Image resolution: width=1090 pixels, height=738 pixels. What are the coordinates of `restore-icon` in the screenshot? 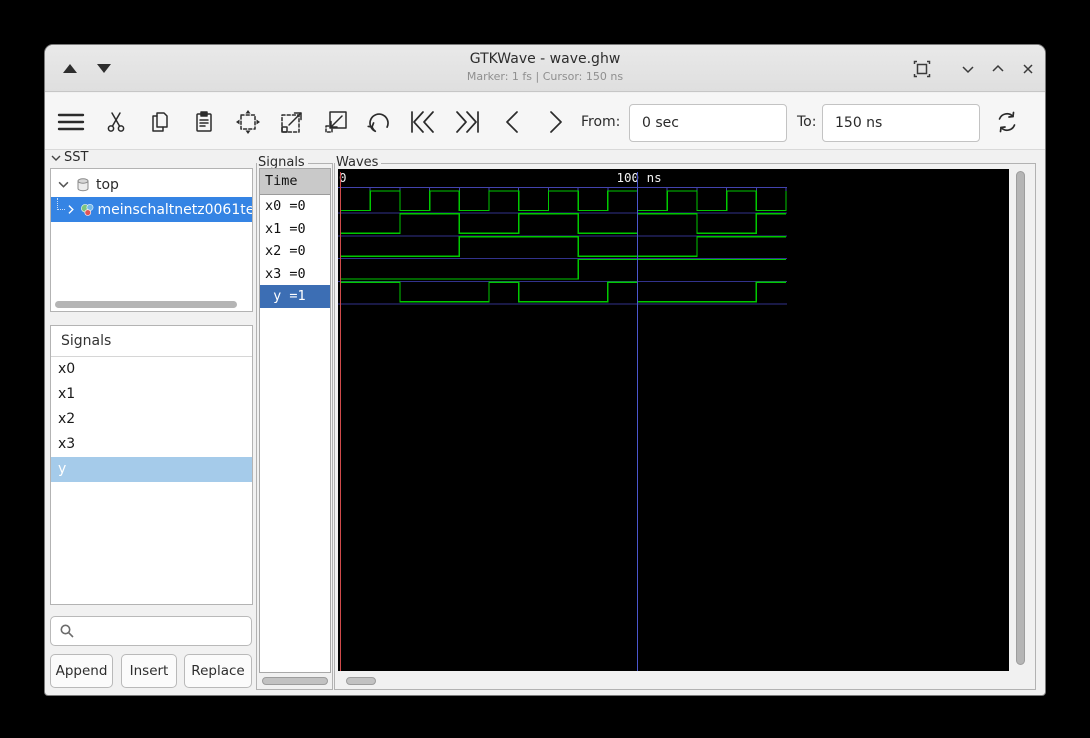 It's located at (922, 69).